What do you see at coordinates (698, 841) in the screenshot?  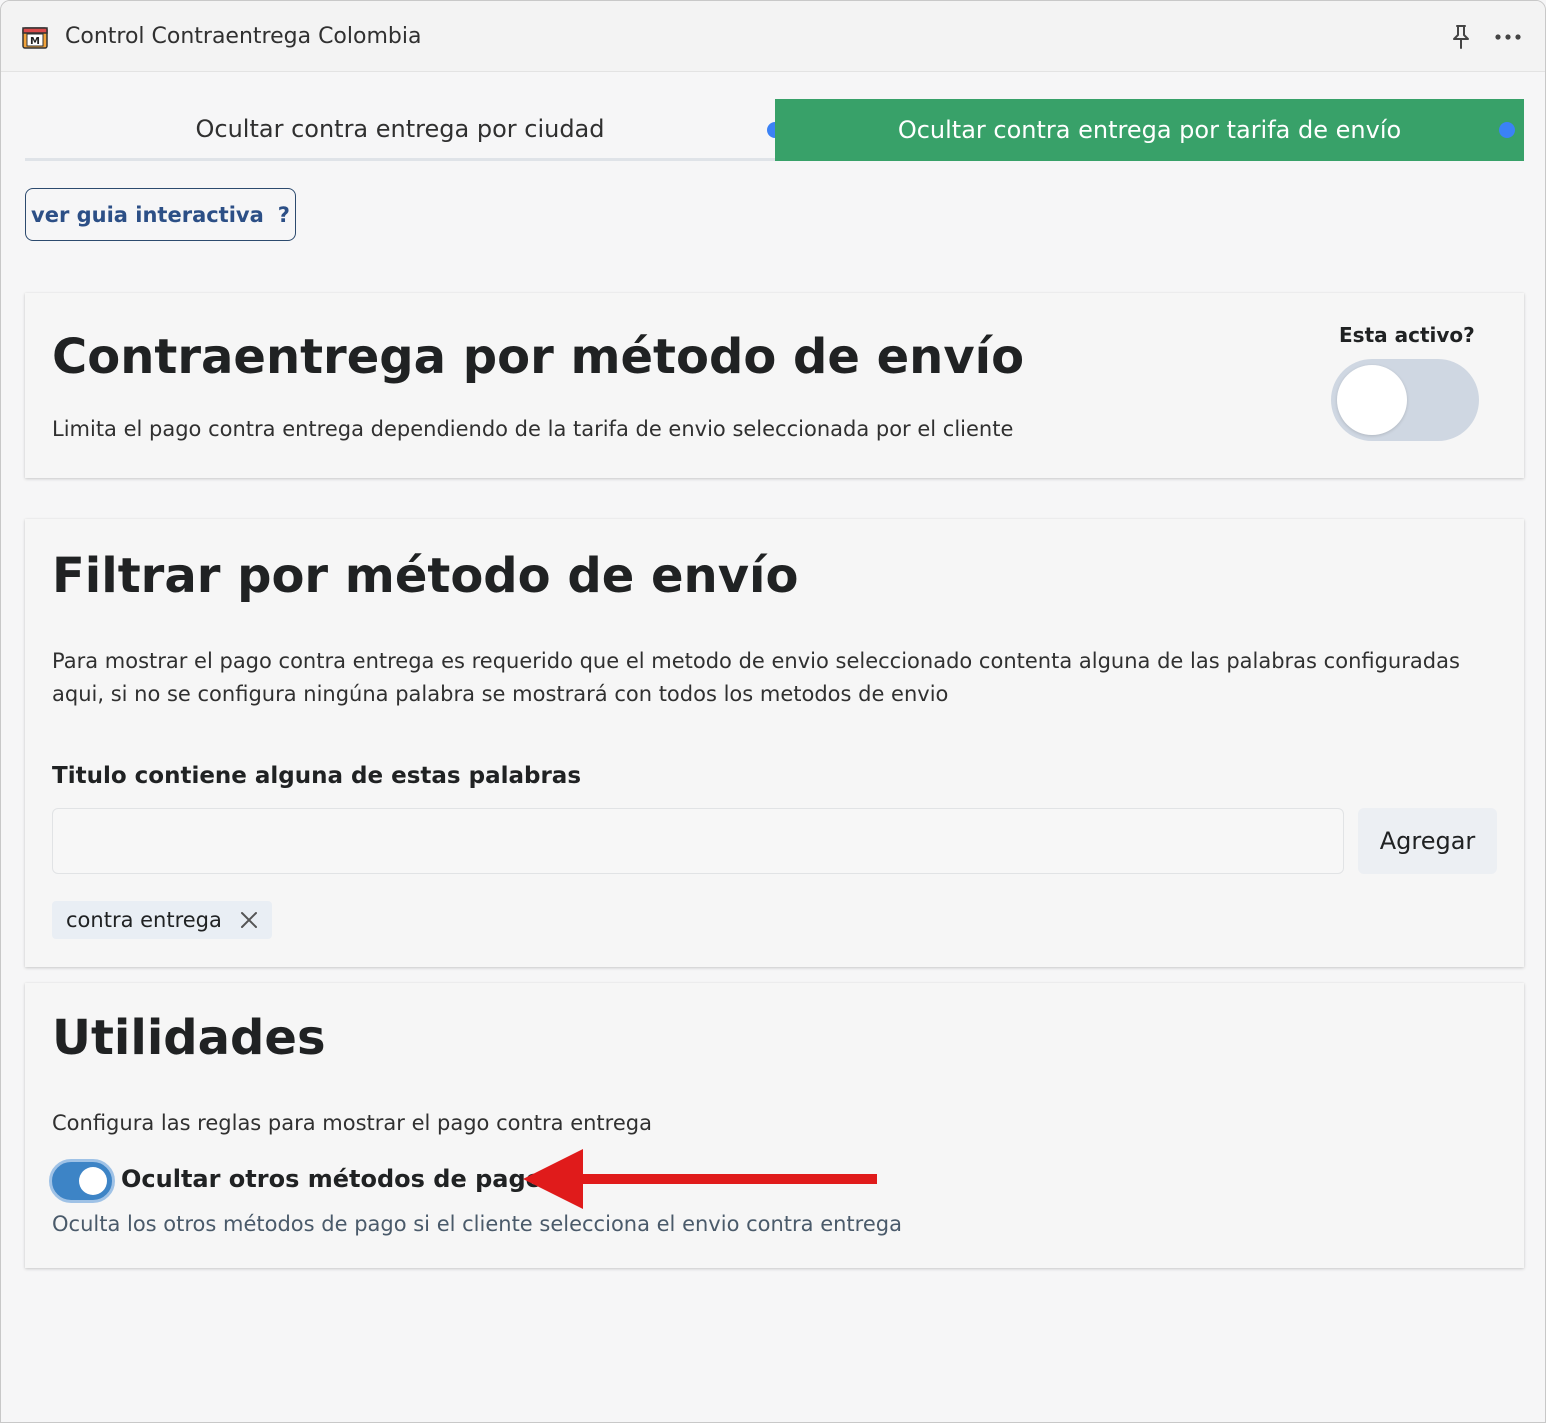 I see `keyword-input` at bounding box center [698, 841].